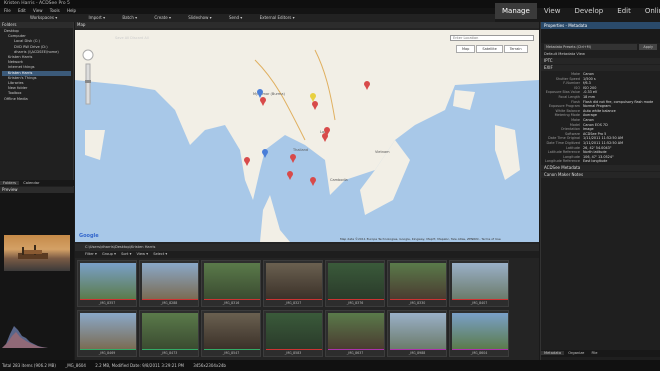  Describe the element at coordinates (9, 183) in the screenshot. I see `tab-folders: Folders` at that location.